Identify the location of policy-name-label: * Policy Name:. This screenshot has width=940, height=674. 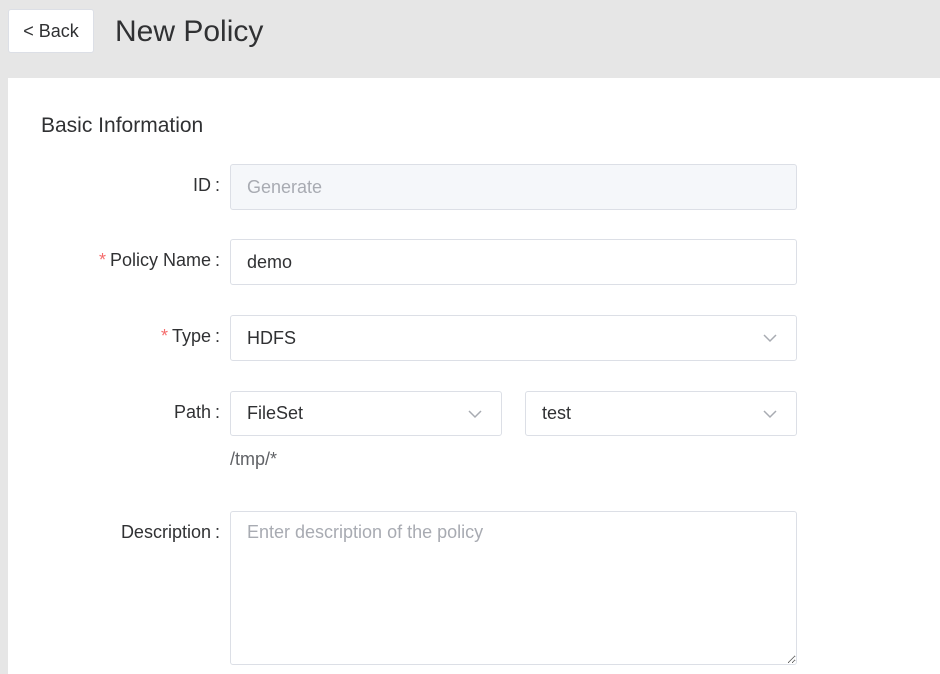
(159, 260).